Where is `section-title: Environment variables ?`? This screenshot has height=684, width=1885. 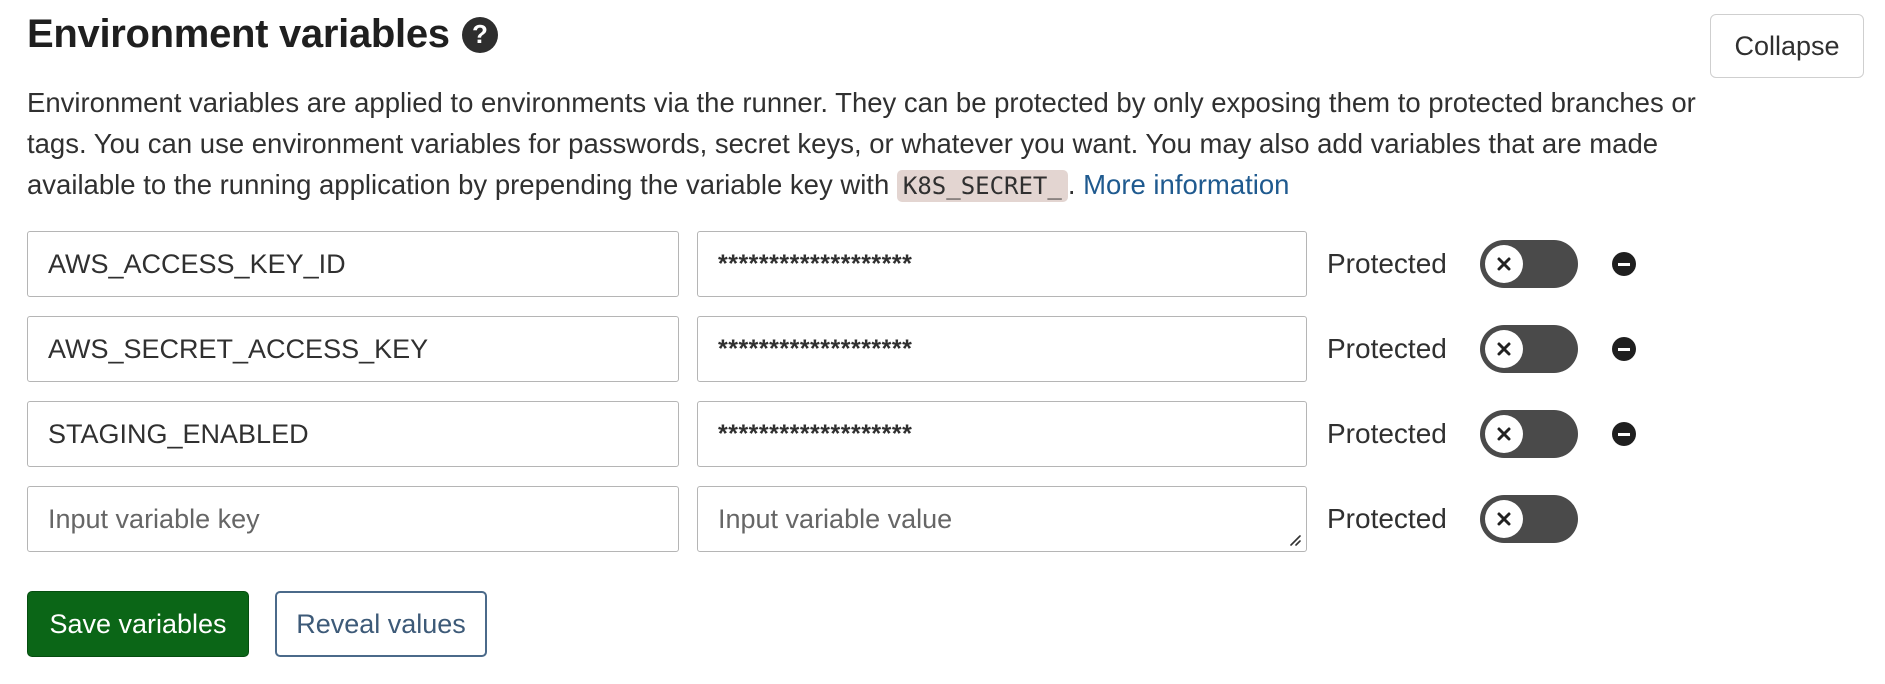
section-title: Environment variables ? is located at coordinates (262, 34).